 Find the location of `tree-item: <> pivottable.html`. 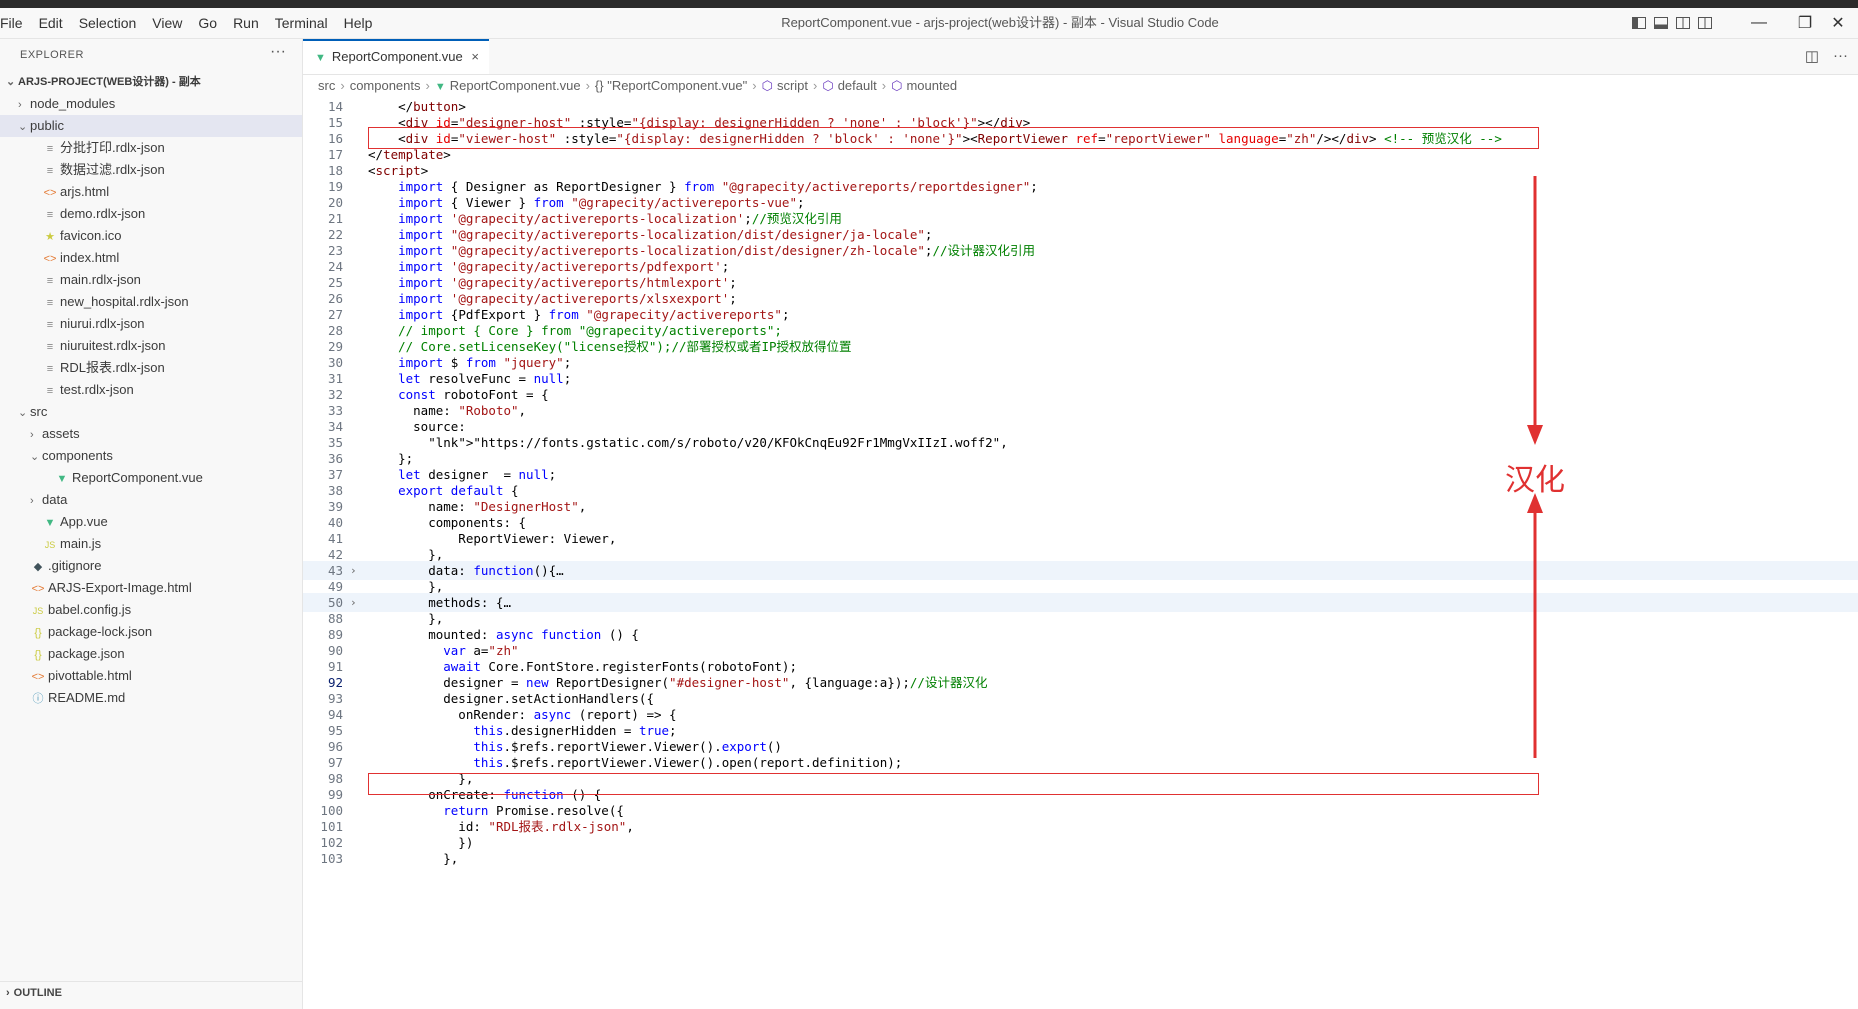

tree-item: <> pivottable.html is located at coordinates (151, 676).